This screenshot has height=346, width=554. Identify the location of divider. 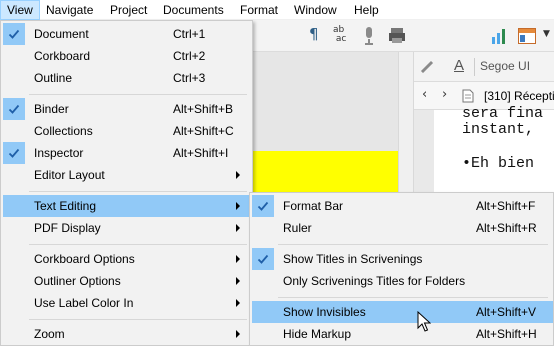
(474, 67).